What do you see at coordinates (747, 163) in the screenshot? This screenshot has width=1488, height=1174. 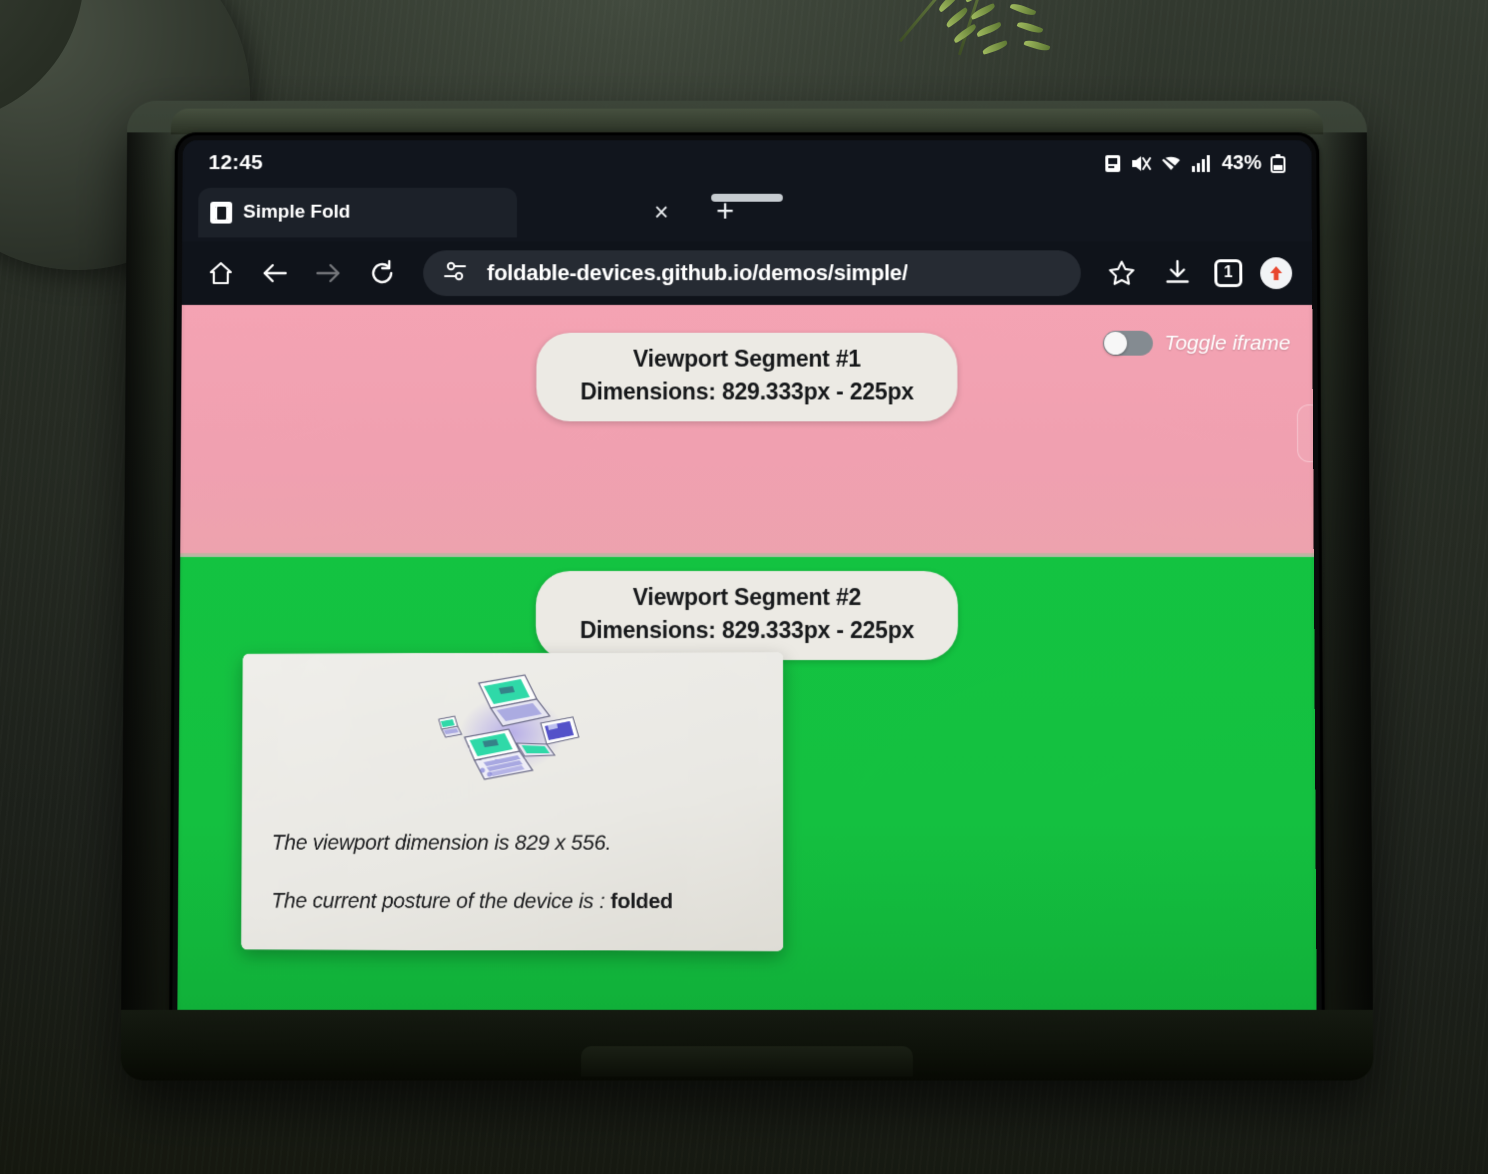 I see `status-bar: 12:45 43%` at bounding box center [747, 163].